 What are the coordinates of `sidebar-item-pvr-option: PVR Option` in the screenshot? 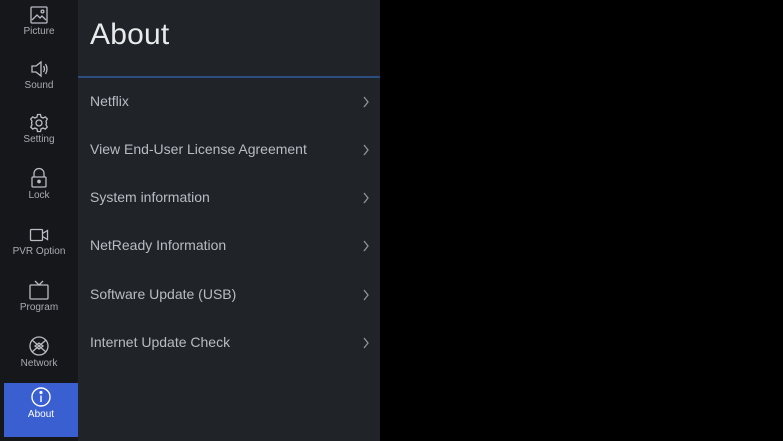 It's located at (39, 248).